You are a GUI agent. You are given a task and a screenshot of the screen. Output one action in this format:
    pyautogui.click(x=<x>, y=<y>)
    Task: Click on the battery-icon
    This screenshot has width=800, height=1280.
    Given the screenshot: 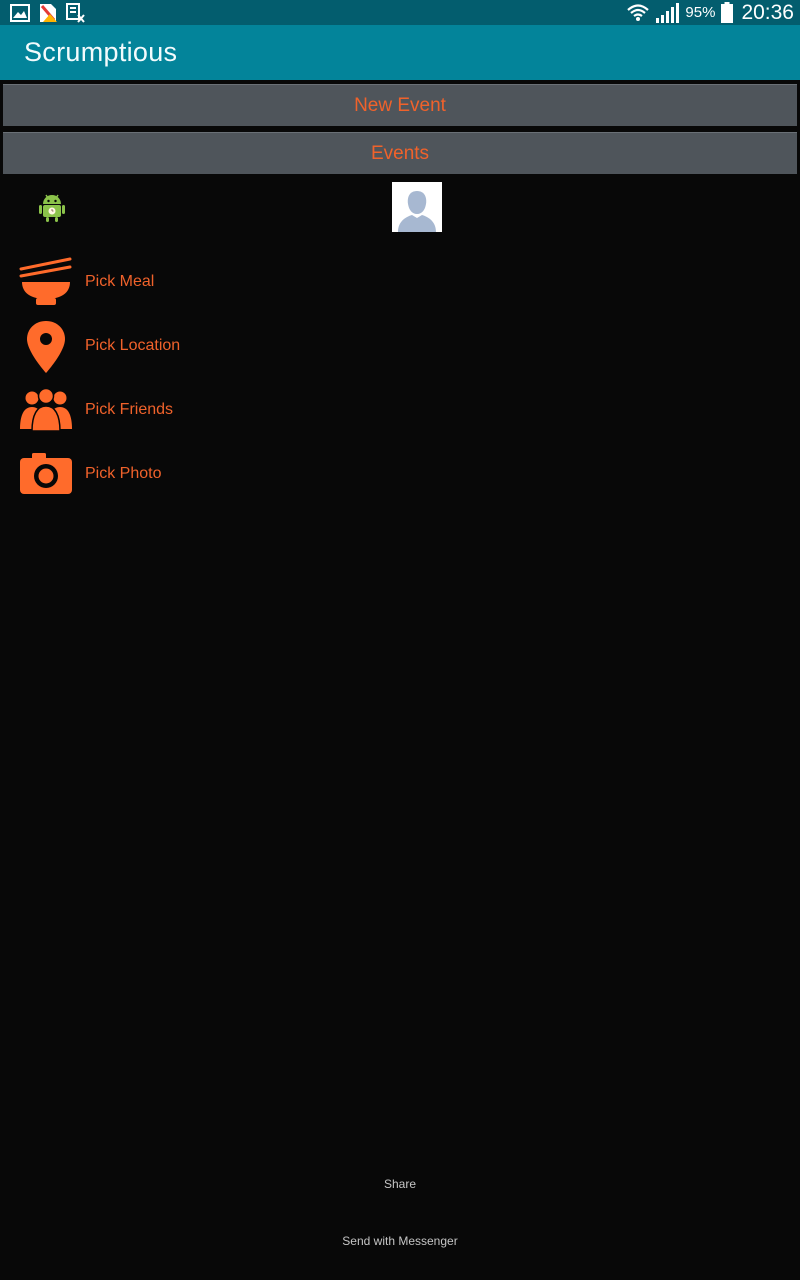 What is the action you would take?
    pyautogui.click(x=727, y=12)
    